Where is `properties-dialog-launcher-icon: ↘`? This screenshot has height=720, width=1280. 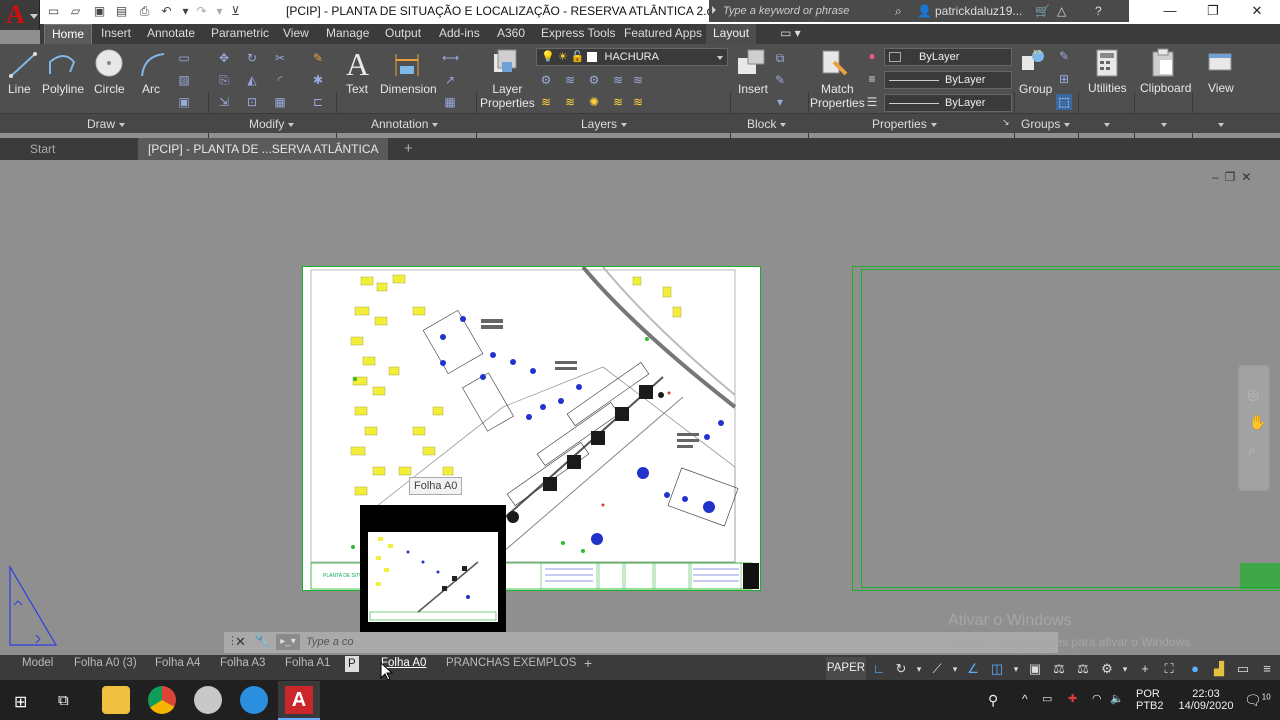 properties-dialog-launcher-icon: ↘ is located at coordinates (1006, 122).